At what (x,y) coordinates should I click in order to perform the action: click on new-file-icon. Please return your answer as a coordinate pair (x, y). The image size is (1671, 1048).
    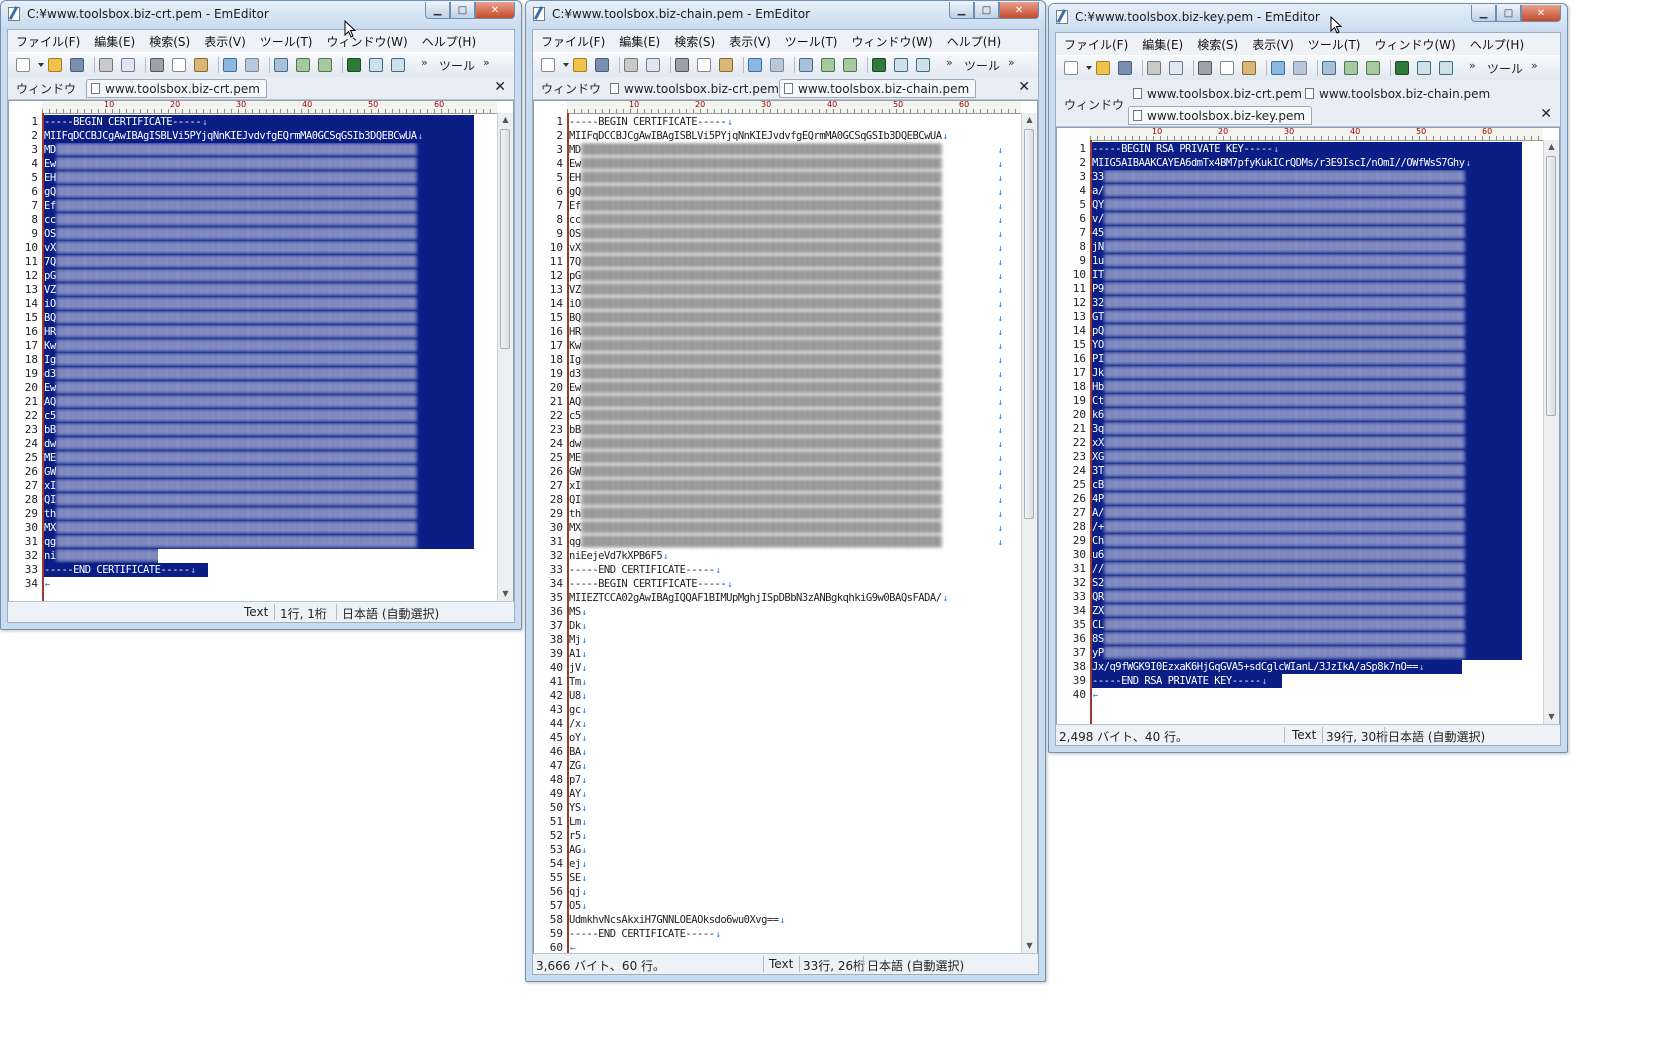
    Looking at the image, I should click on (23, 65).